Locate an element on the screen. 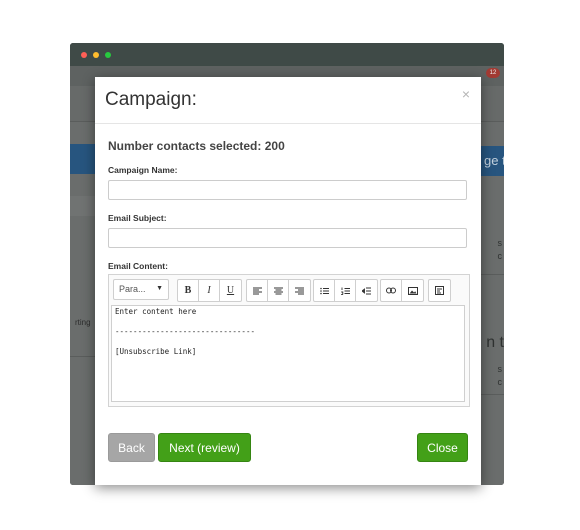 Image resolution: width=580 pixels, height=530 pixels. alignment-group is located at coordinates (278, 290).